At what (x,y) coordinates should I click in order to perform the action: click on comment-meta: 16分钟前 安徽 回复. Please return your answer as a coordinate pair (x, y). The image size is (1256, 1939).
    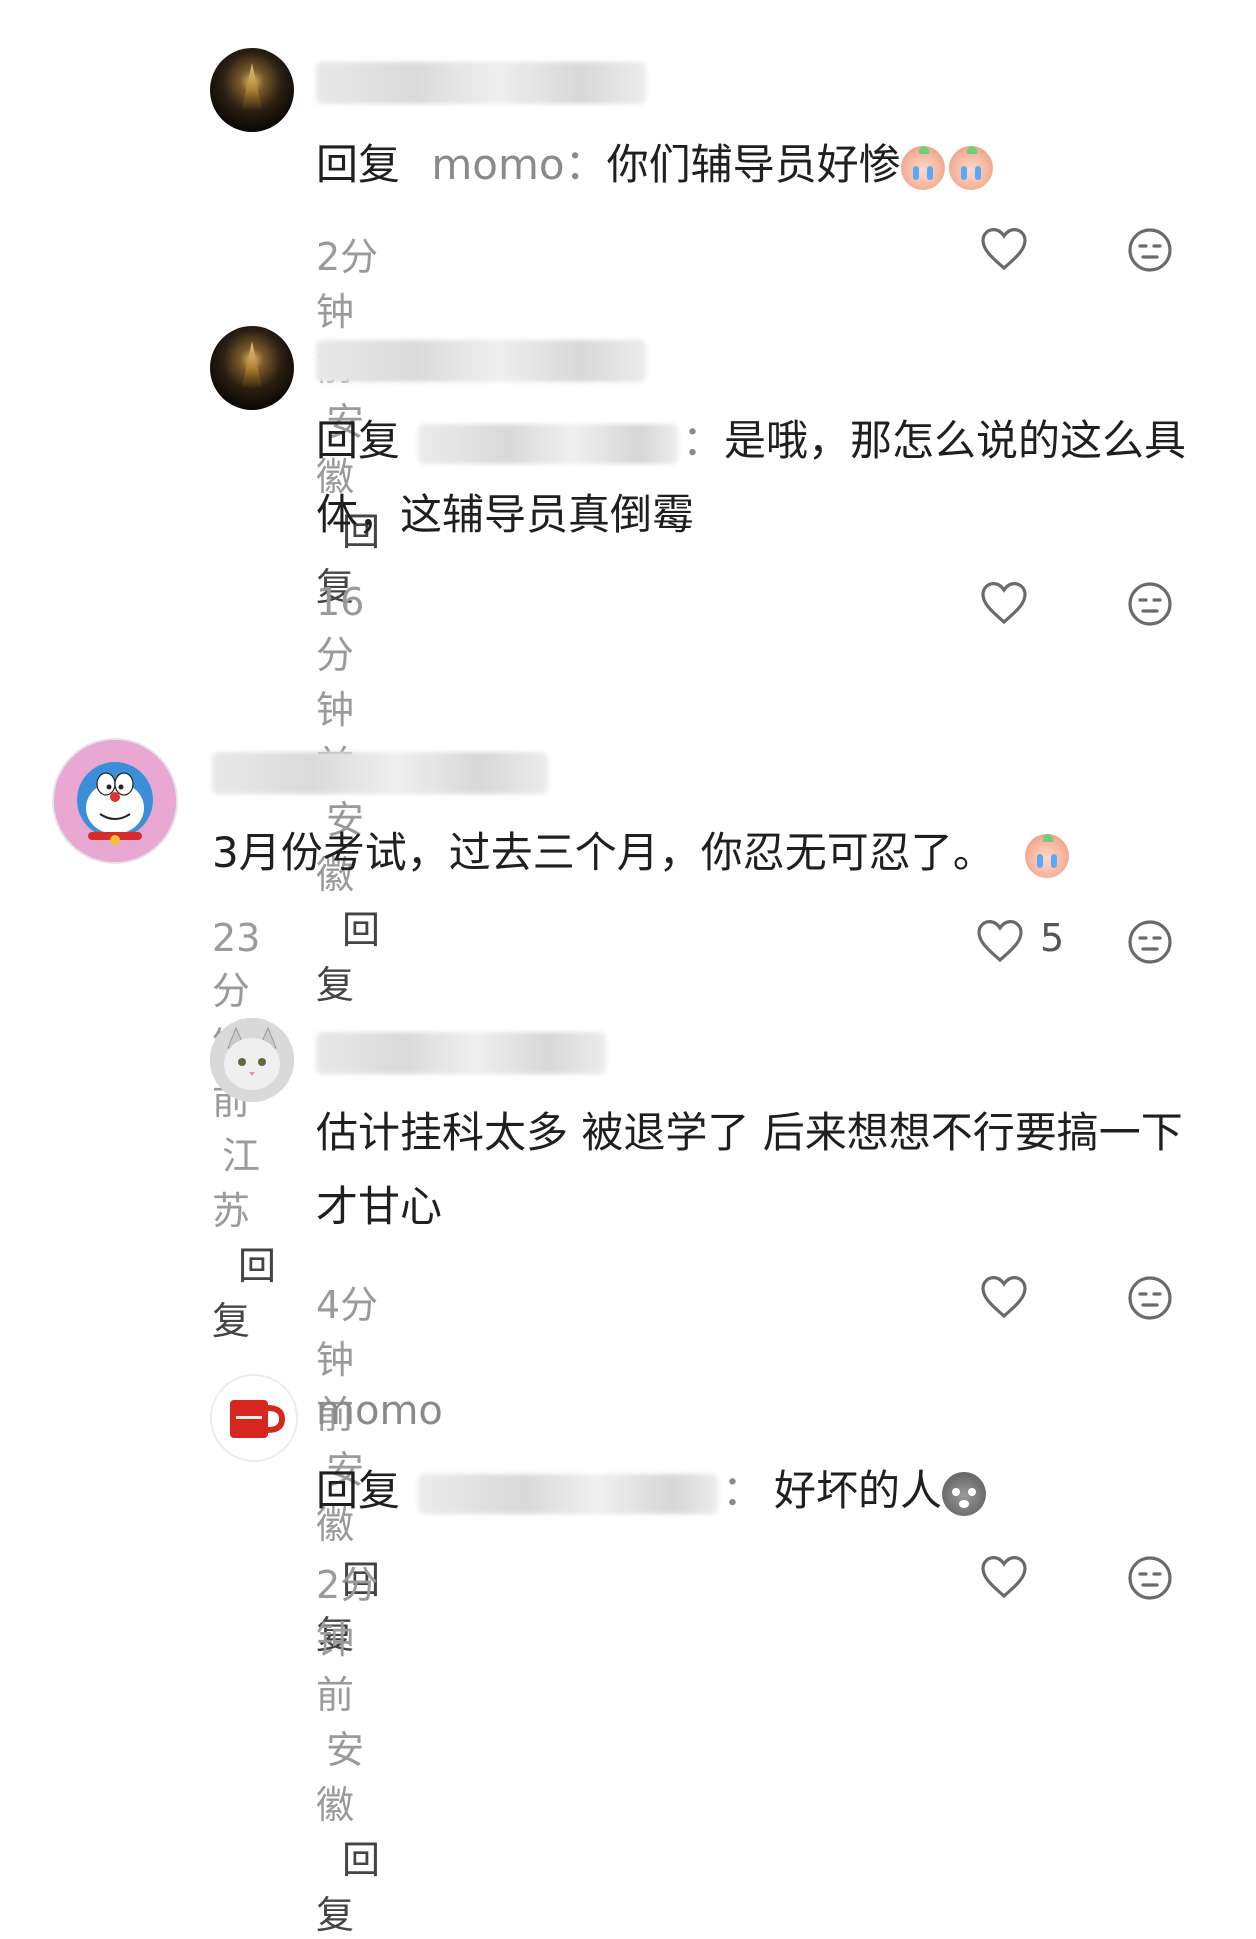
    Looking at the image, I should click on (348, 794).